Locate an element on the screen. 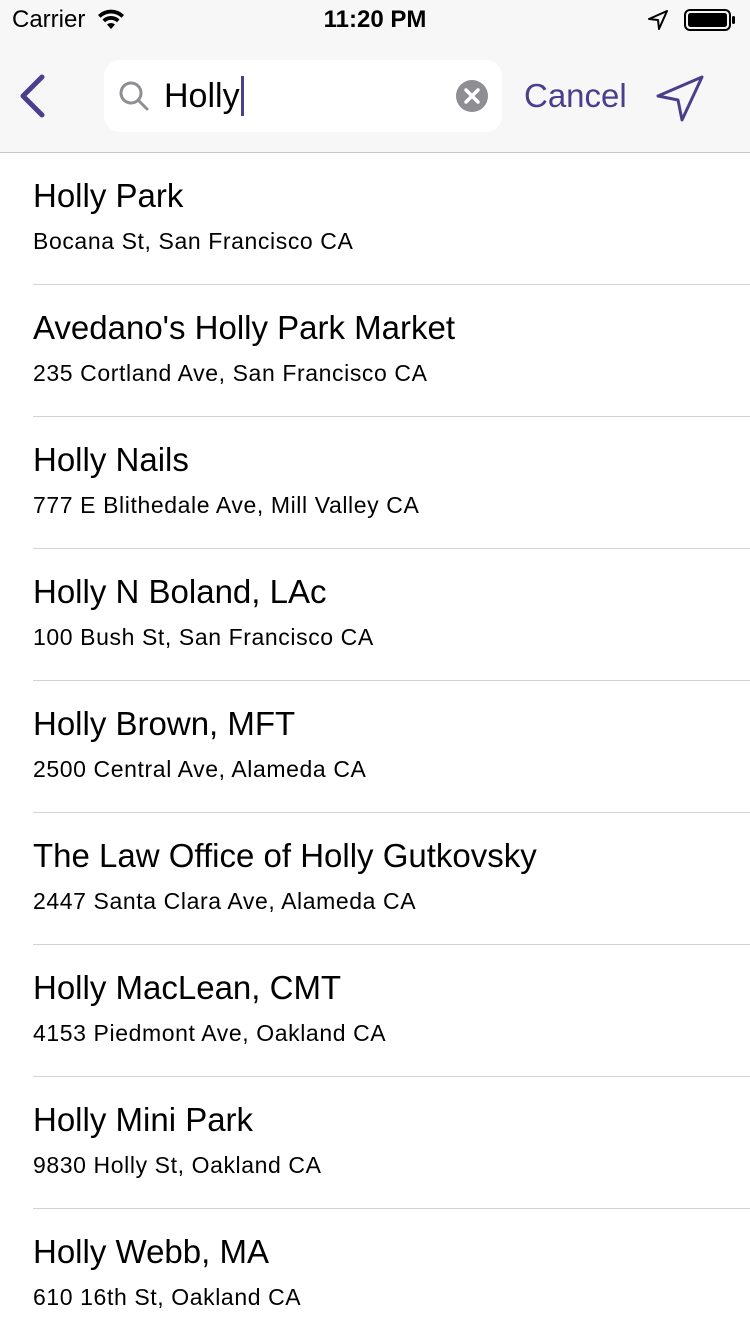 The height and width of the screenshot is (1340, 750). result-name: Holly Webb, MA is located at coordinates (151, 1251).